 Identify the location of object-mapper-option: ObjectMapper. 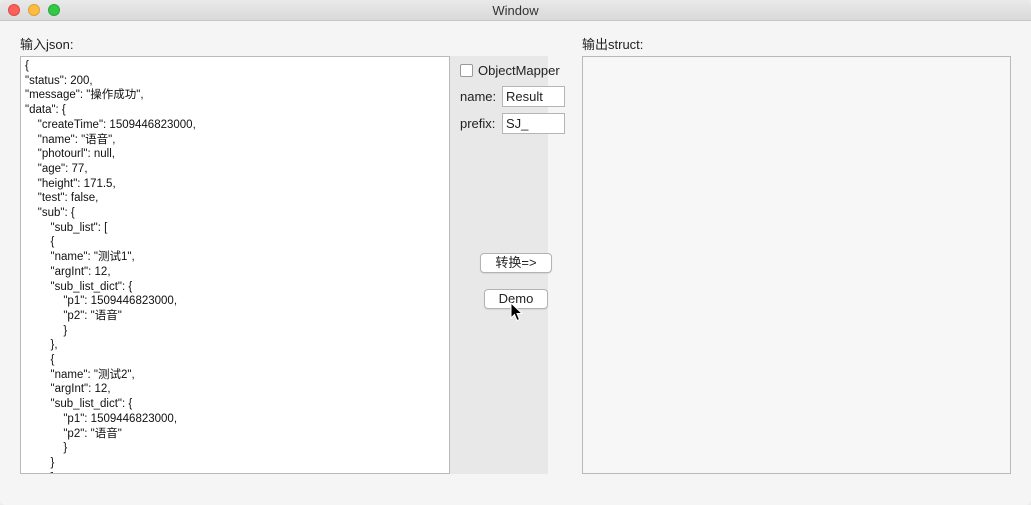
(510, 70).